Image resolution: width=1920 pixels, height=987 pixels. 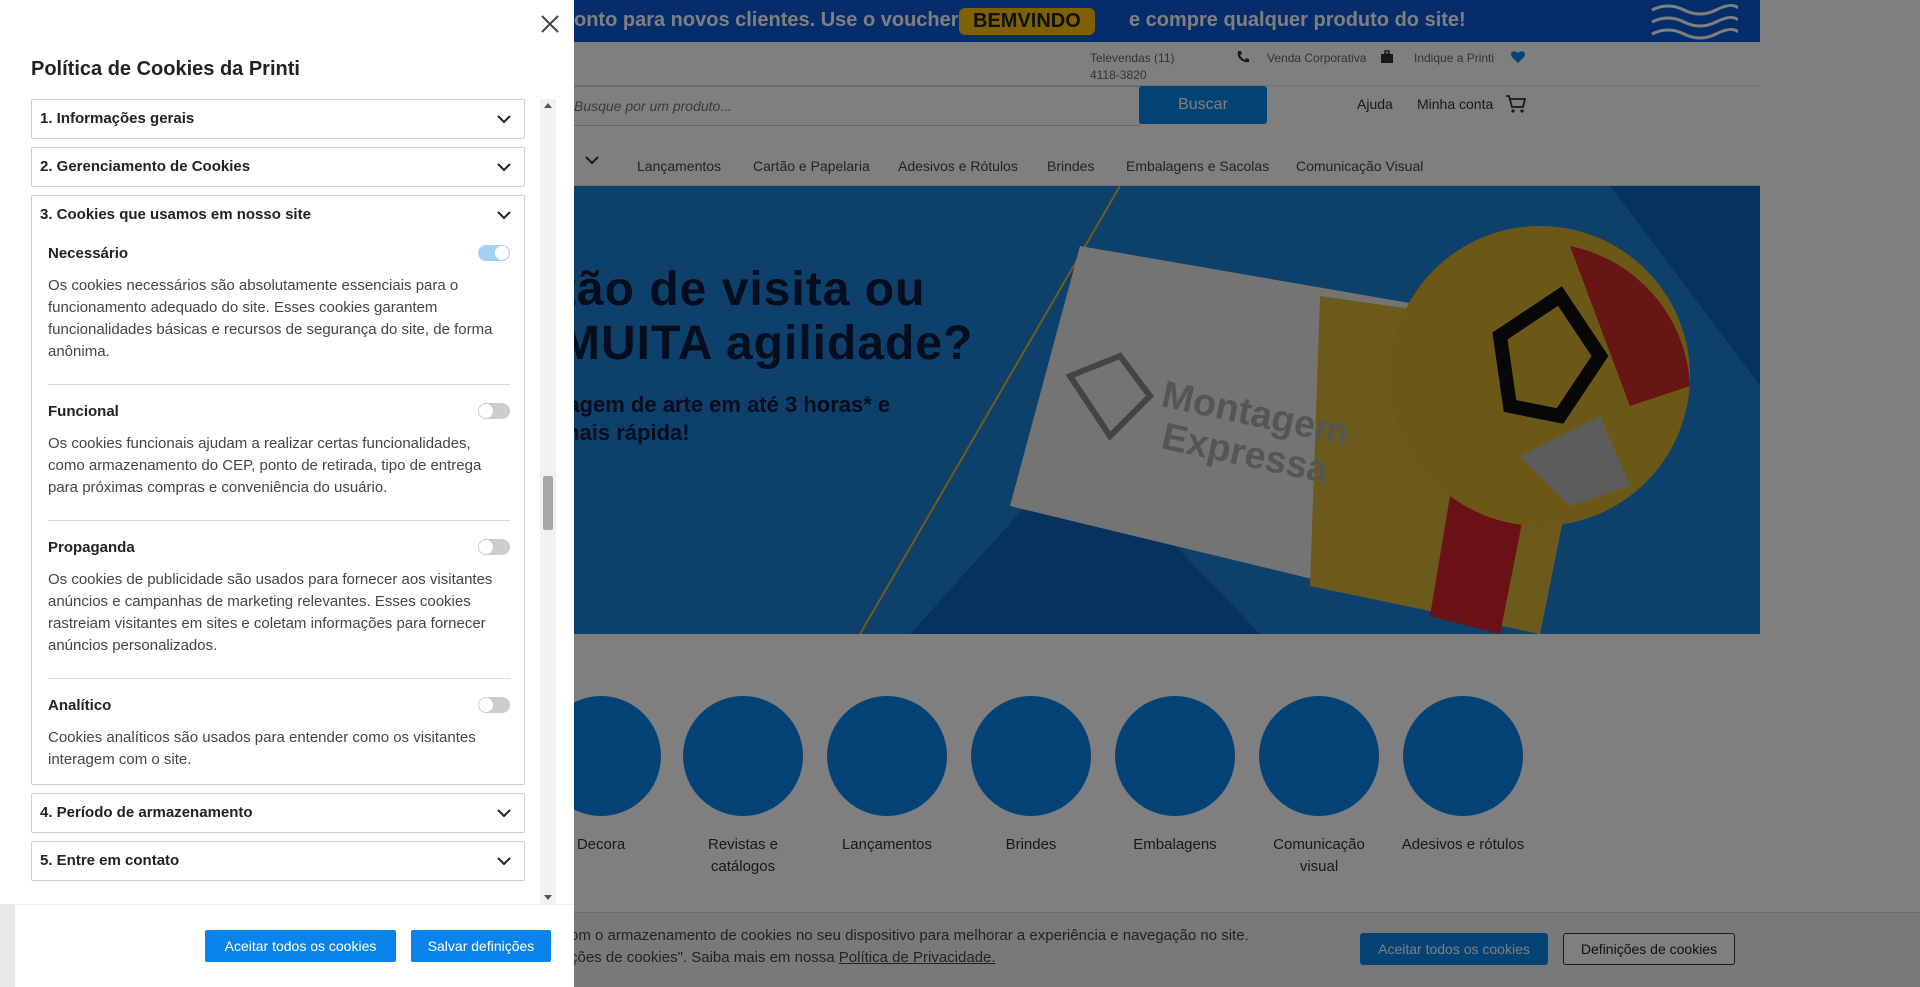 What do you see at coordinates (88, 253) in the screenshot?
I see `cookie-category-name: Necessário` at bounding box center [88, 253].